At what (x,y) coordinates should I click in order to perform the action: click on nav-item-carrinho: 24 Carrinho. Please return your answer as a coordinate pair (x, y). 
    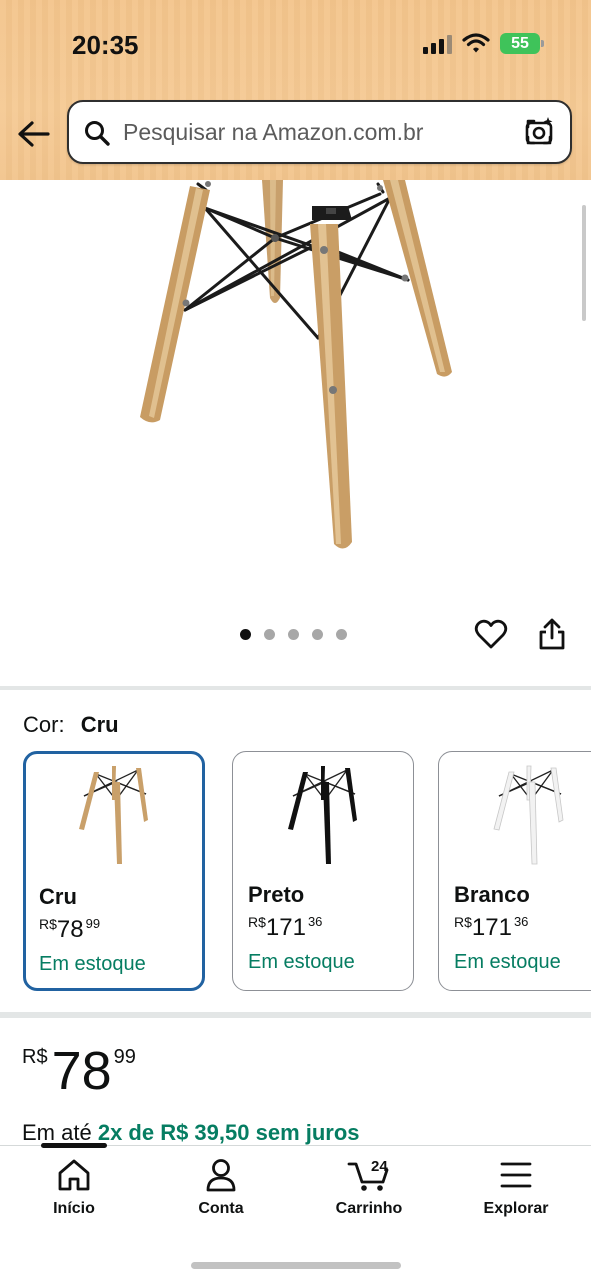
    Looking at the image, I should click on (369, 1188).